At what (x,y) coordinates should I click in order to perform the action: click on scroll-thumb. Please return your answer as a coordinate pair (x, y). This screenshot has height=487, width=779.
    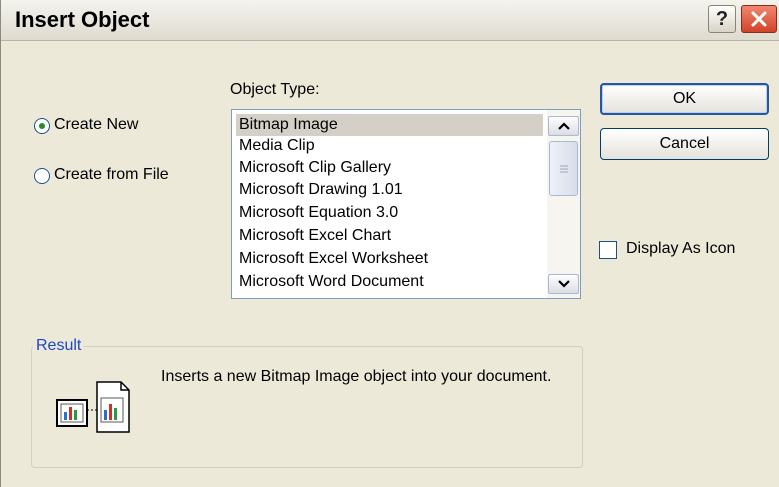
    Looking at the image, I should click on (563, 168).